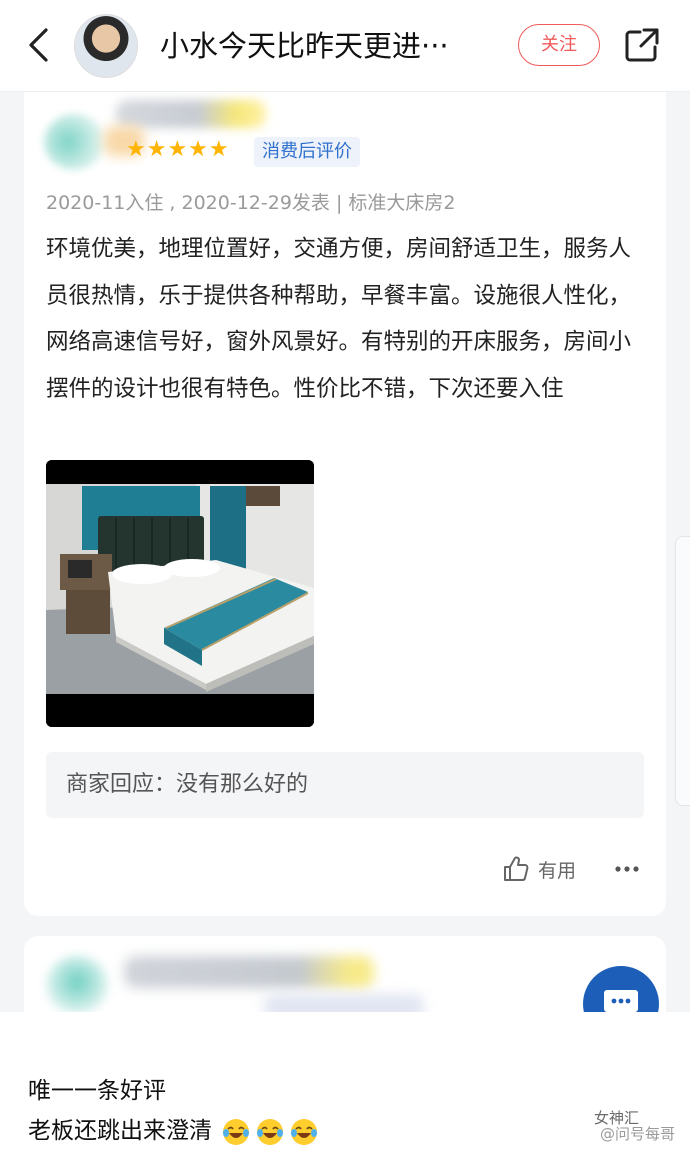 This screenshot has width=690, height=1151. Describe the element at coordinates (106, 46) in the screenshot. I see `author-avatar` at that location.